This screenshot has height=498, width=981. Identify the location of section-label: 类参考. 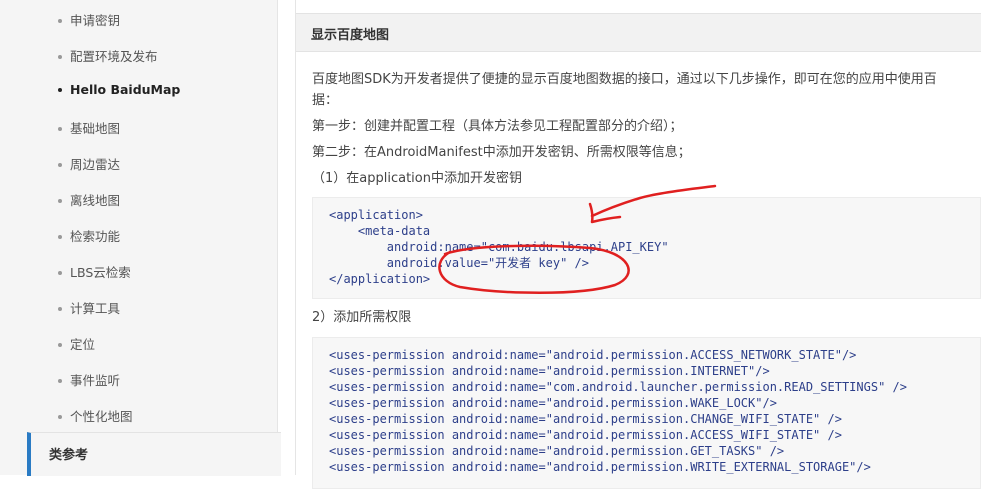
(69, 455).